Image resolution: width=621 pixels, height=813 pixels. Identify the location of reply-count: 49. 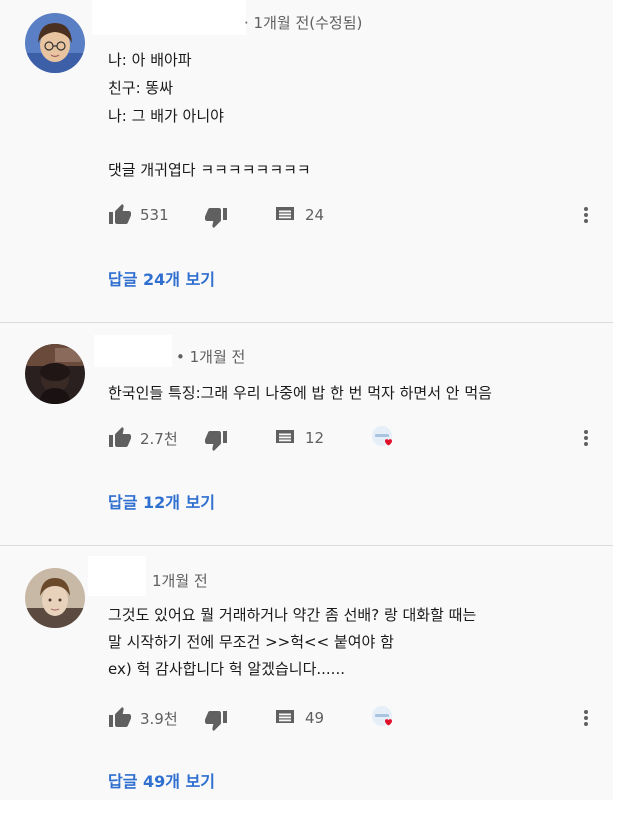
(315, 718).